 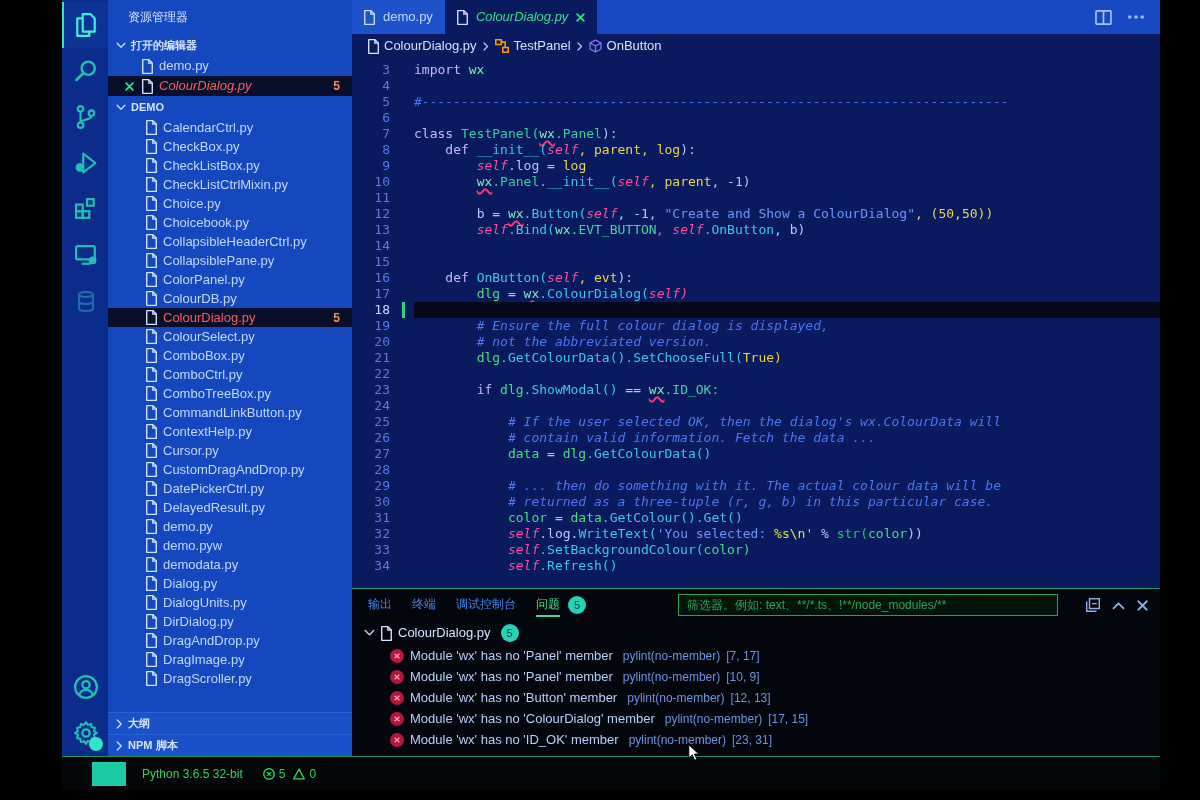 I want to click on line-number: 11, so click(x=382, y=198).